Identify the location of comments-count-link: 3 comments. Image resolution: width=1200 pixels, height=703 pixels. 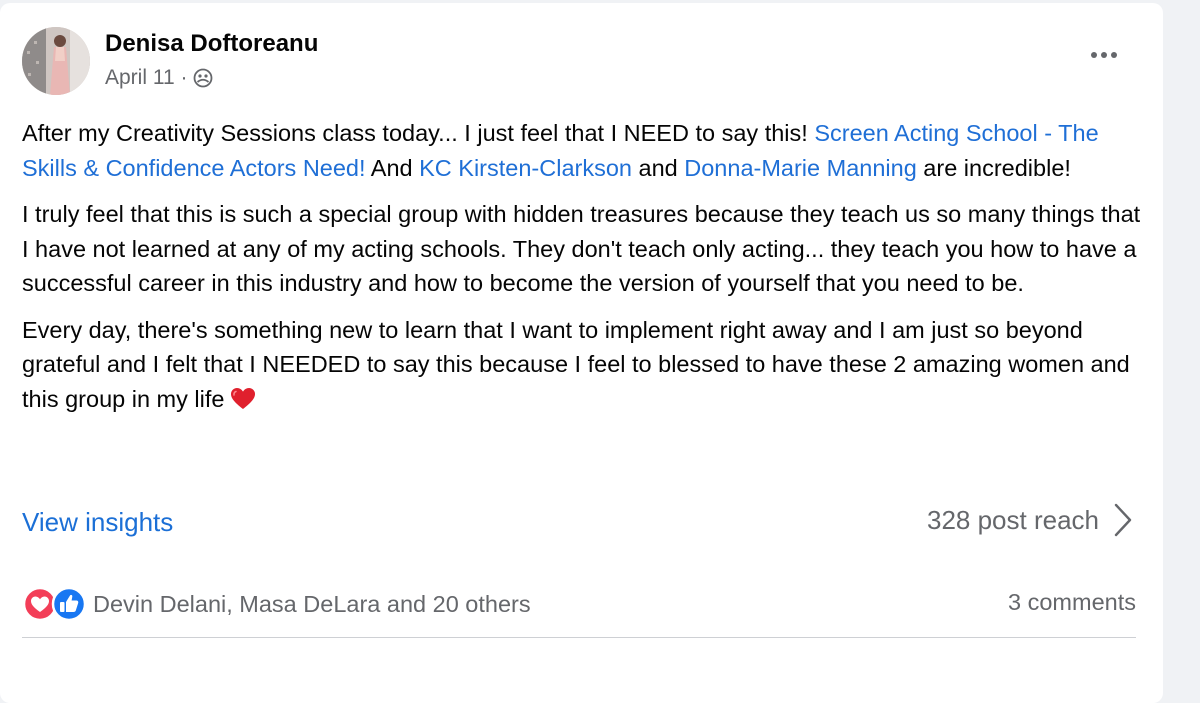
(1072, 602).